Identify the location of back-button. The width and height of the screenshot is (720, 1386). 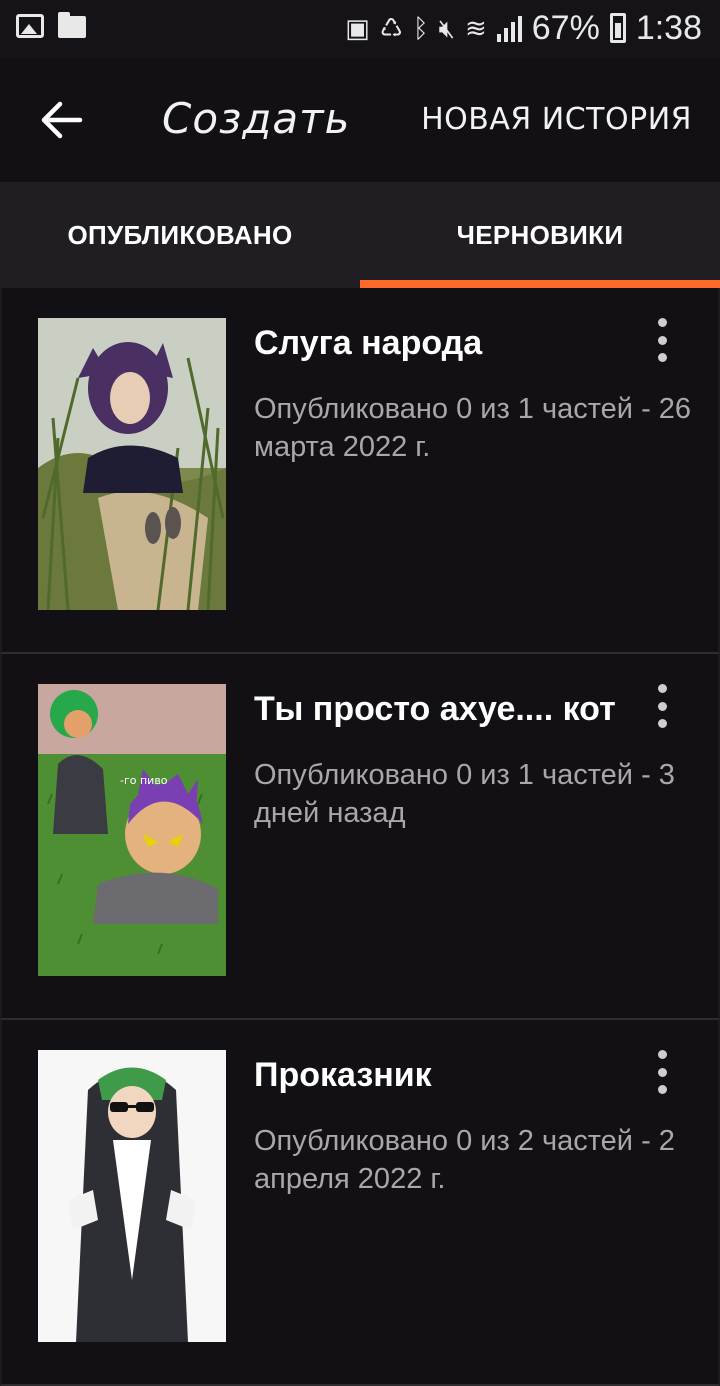
(62, 120).